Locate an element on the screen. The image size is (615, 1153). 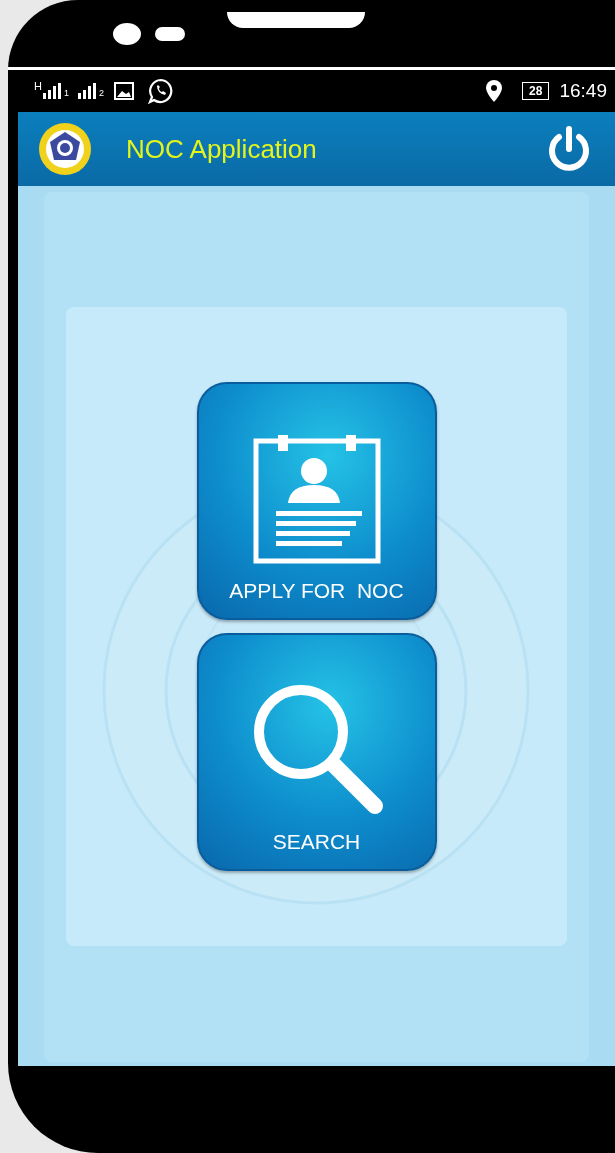
apply-button: APPLY FOR NOC is located at coordinates (316, 501).